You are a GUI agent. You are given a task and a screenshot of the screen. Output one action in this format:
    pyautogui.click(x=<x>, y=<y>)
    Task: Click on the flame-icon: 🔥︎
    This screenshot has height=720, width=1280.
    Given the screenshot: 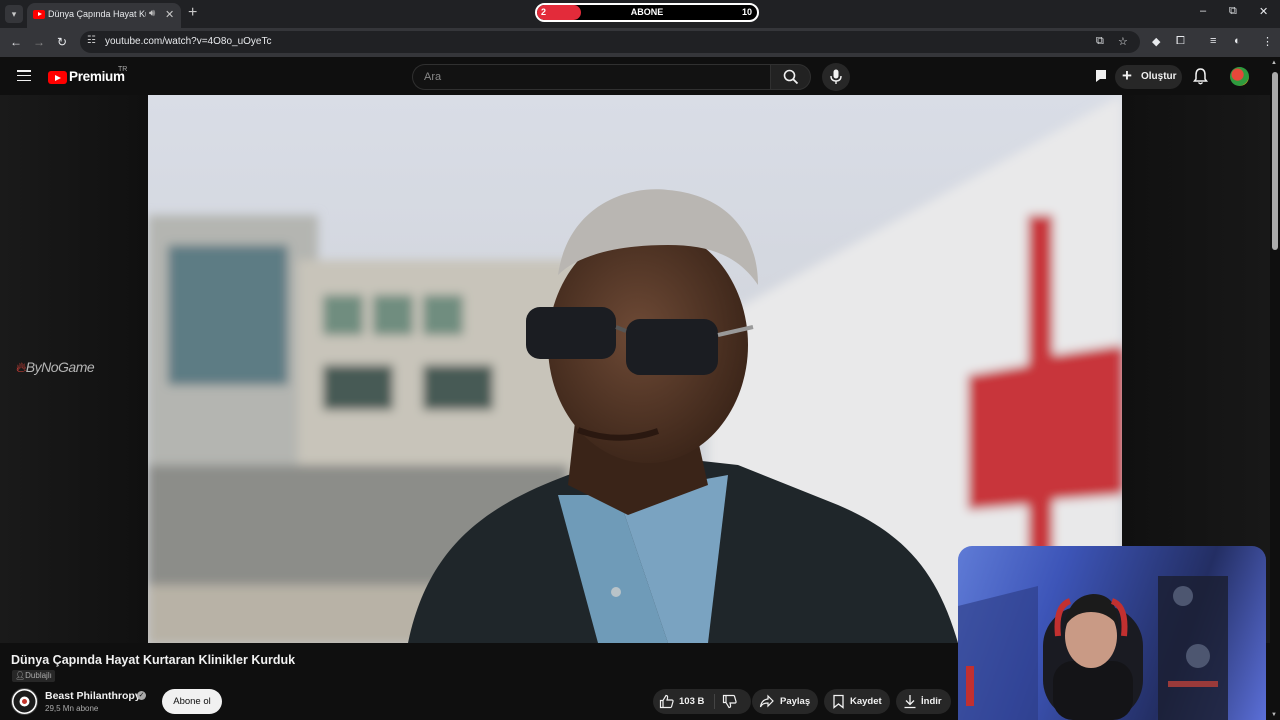 What is the action you would take?
    pyautogui.click(x=21, y=367)
    